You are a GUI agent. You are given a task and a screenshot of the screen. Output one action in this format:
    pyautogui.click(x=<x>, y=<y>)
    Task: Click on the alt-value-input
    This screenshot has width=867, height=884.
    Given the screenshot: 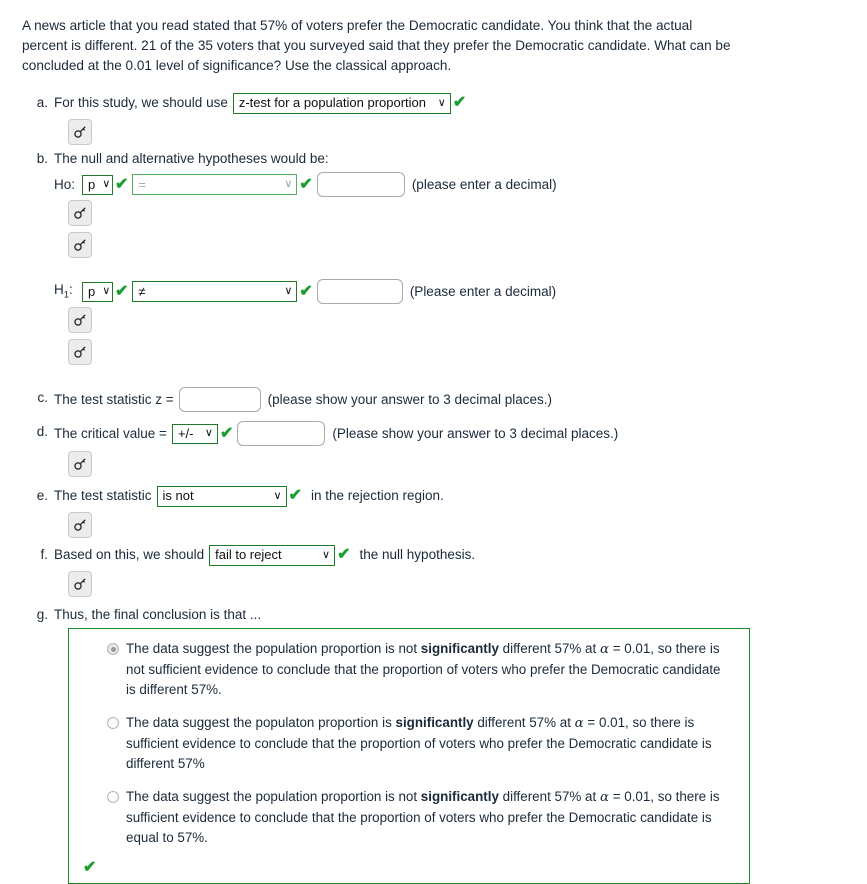 What is the action you would take?
    pyautogui.click(x=359, y=291)
    